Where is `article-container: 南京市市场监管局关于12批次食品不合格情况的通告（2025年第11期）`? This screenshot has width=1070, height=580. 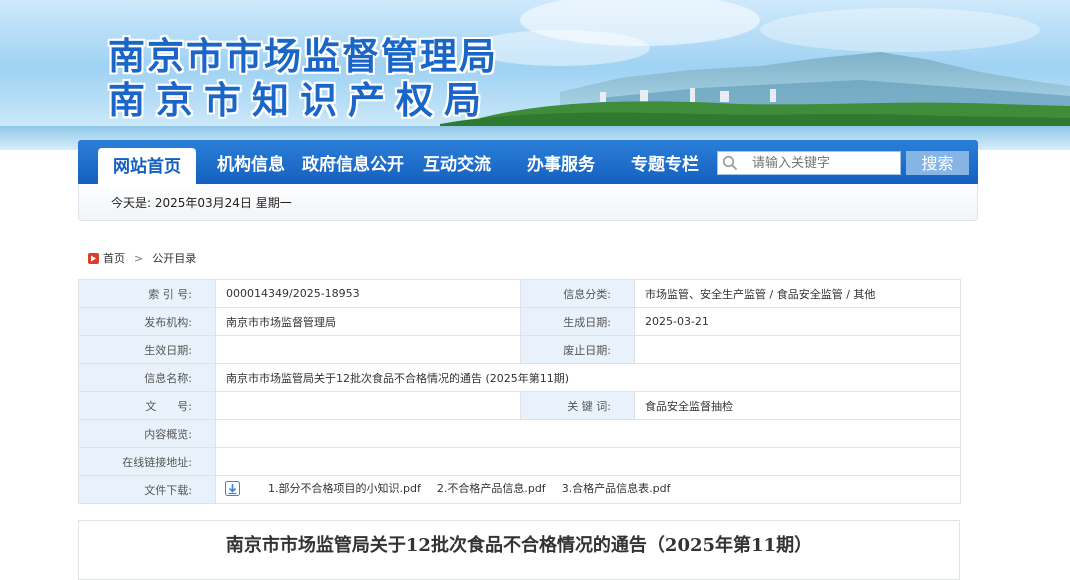
article-container: 南京市市场监管局关于12批次食品不合格情况的通告（2025年第11期） is located at coordinates (519, 550).